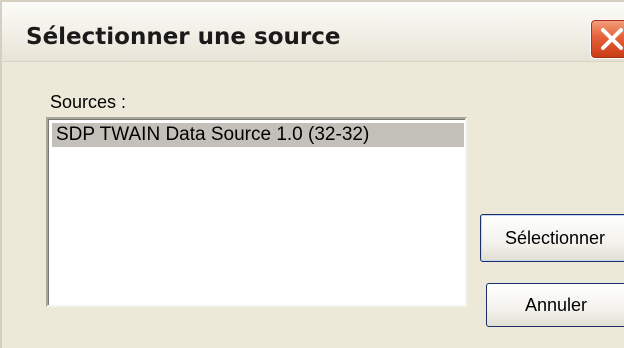 The width and height of the screenshot is (624, 348). Describe the element at coordinates (555, 305) in the screenshot. I see `cancel-button: Annuler` at that location.